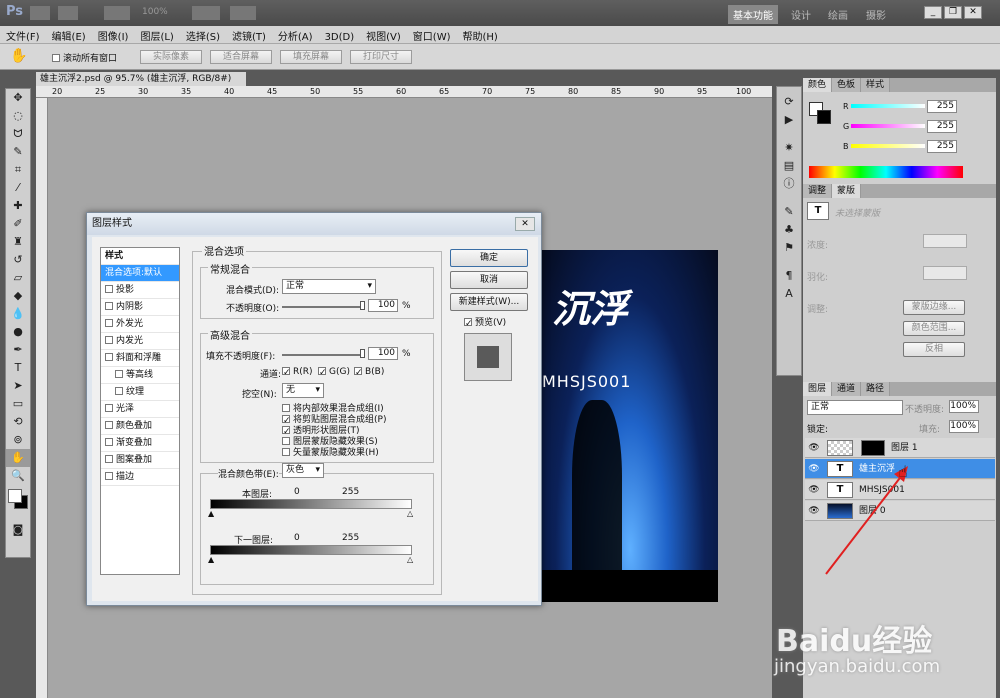  I want to click on tab-adjustments: 调整, so click(817, 191).